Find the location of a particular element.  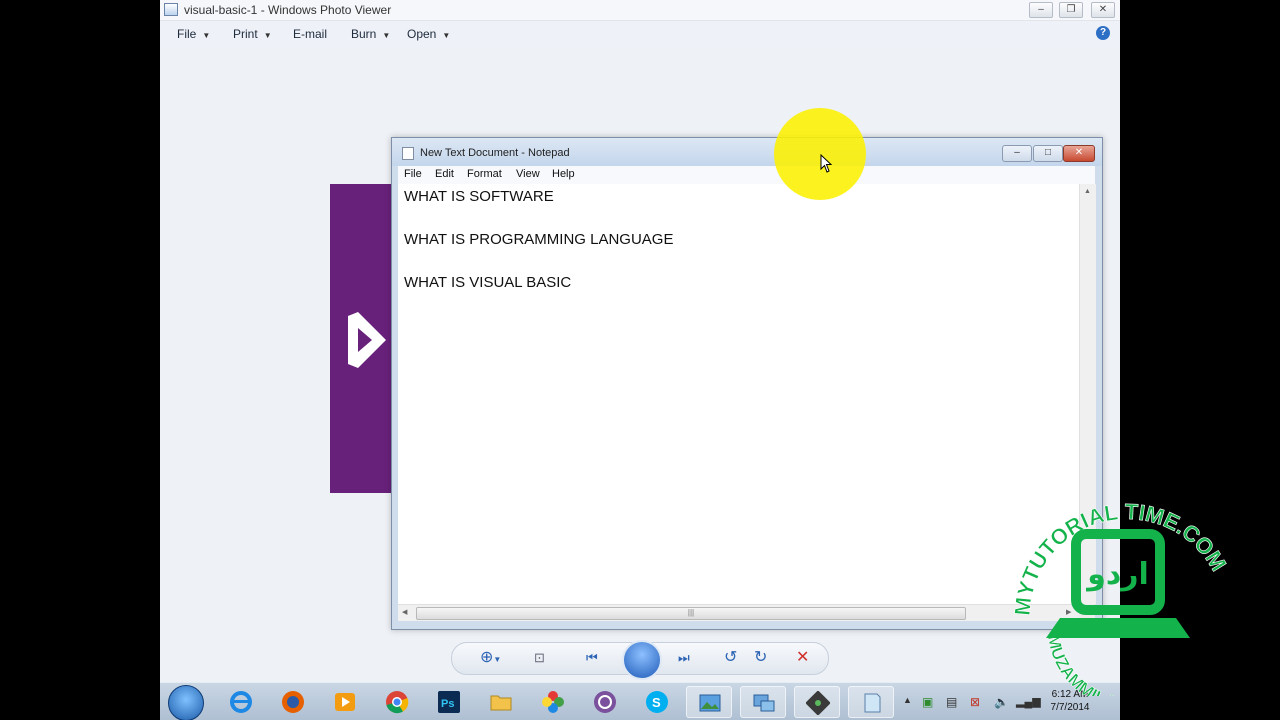

picasa-taskbar-button is located at coordinates (553, 702).